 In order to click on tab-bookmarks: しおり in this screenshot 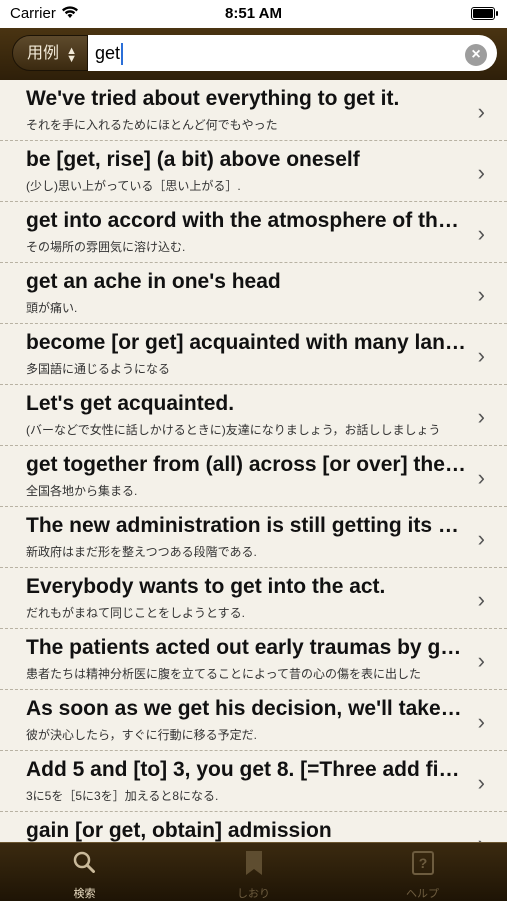, I will do `click(253, 872)`.